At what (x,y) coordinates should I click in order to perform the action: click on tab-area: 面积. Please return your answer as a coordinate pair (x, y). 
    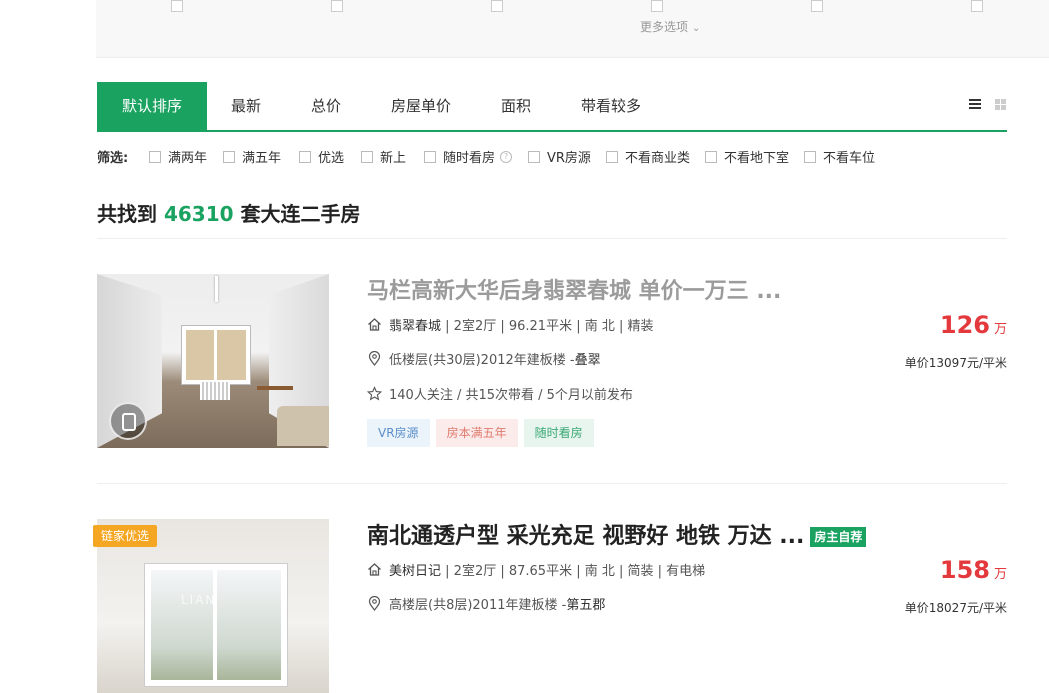
    Looking at the image, I should click on (516, 106).